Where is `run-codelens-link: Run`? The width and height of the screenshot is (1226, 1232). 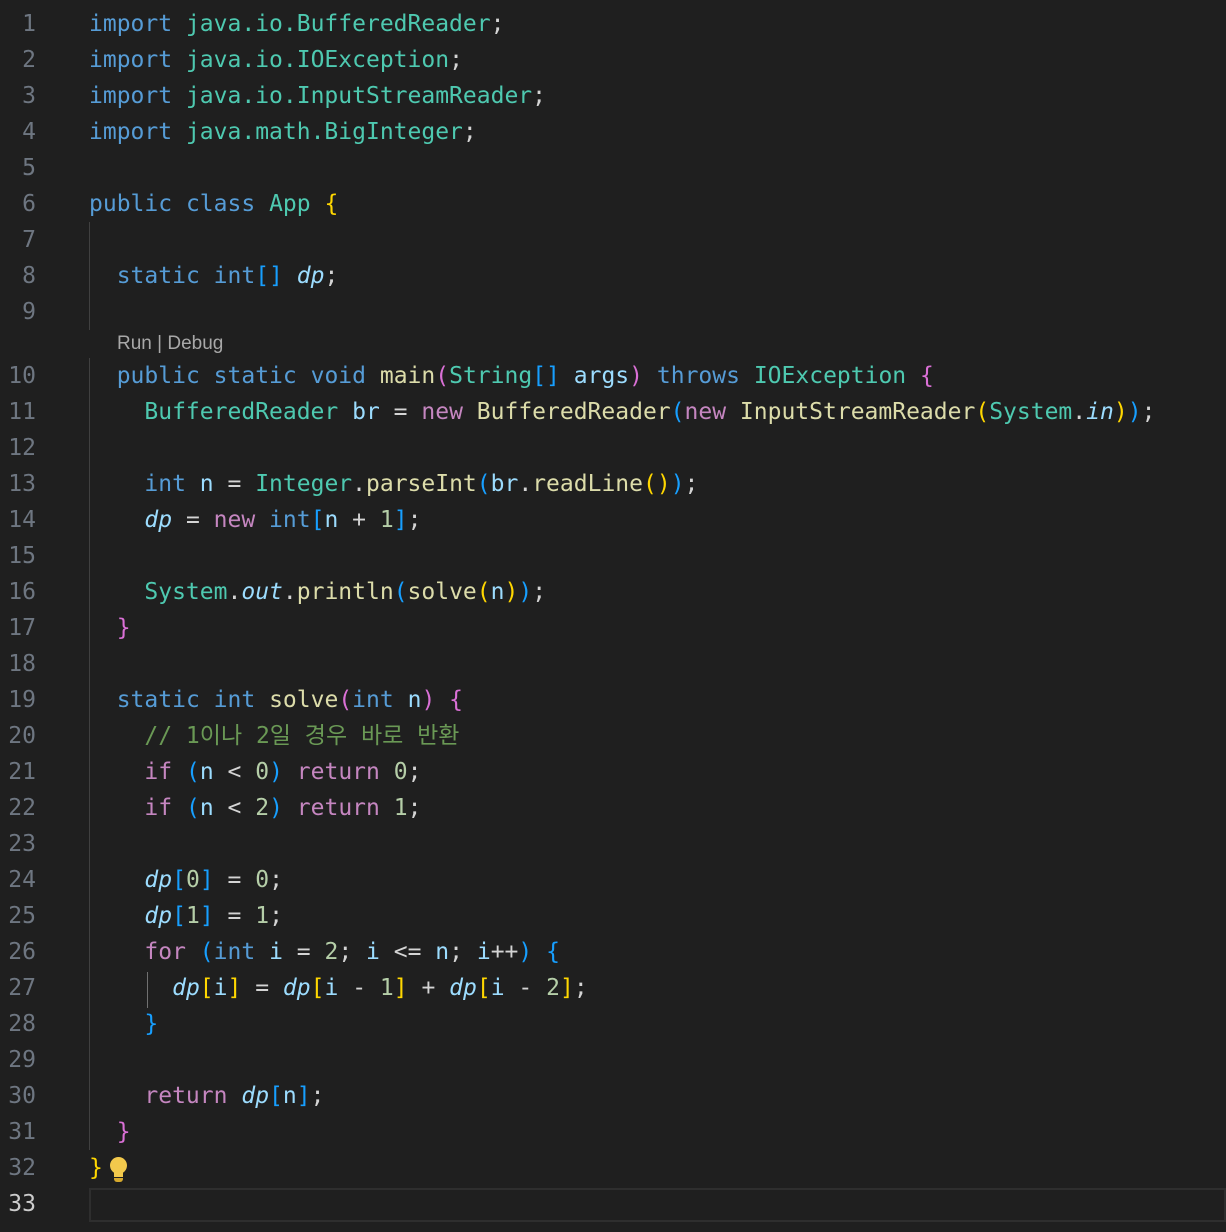
run-codelens-link: Run is located at coordinates (134, 343).